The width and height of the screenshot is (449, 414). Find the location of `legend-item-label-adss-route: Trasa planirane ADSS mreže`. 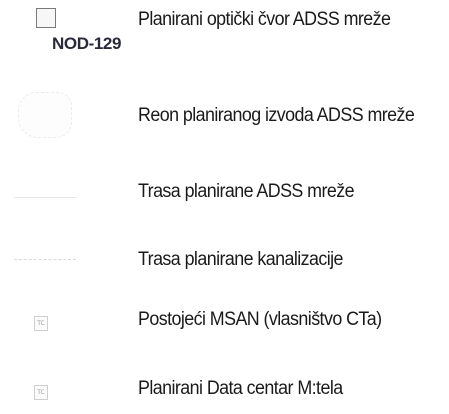

legend-item-label-adss-route: Trasa planirane ADSS mreže is located at coordinates (246, 191).